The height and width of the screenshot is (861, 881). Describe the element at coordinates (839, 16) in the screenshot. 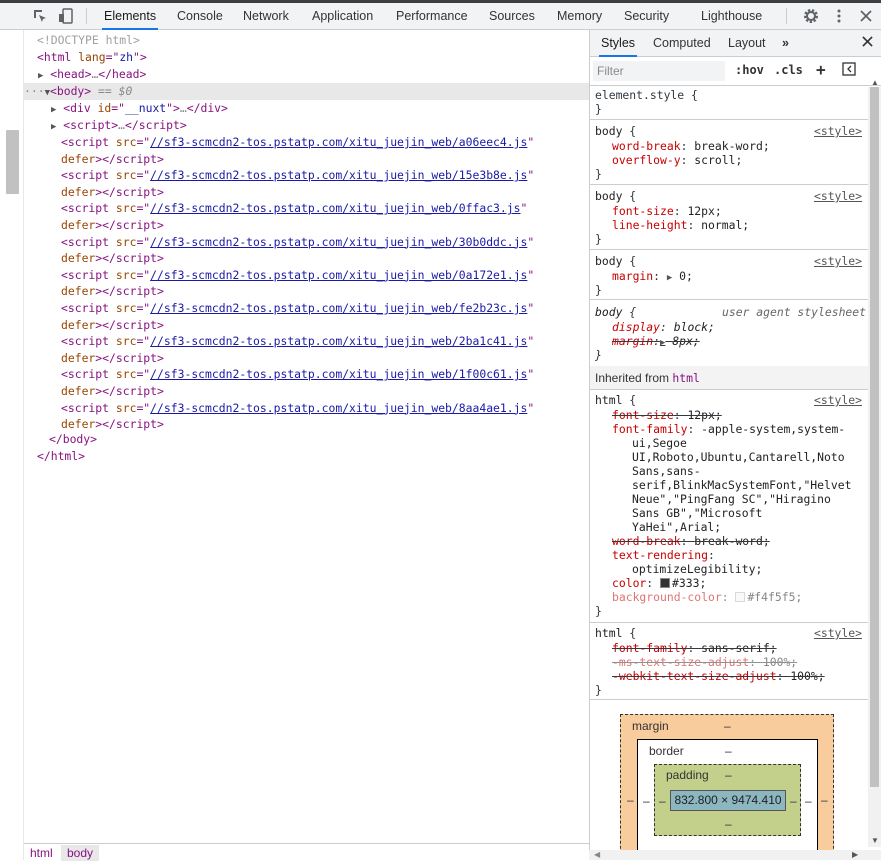

I see `more-options-icon` at that location.